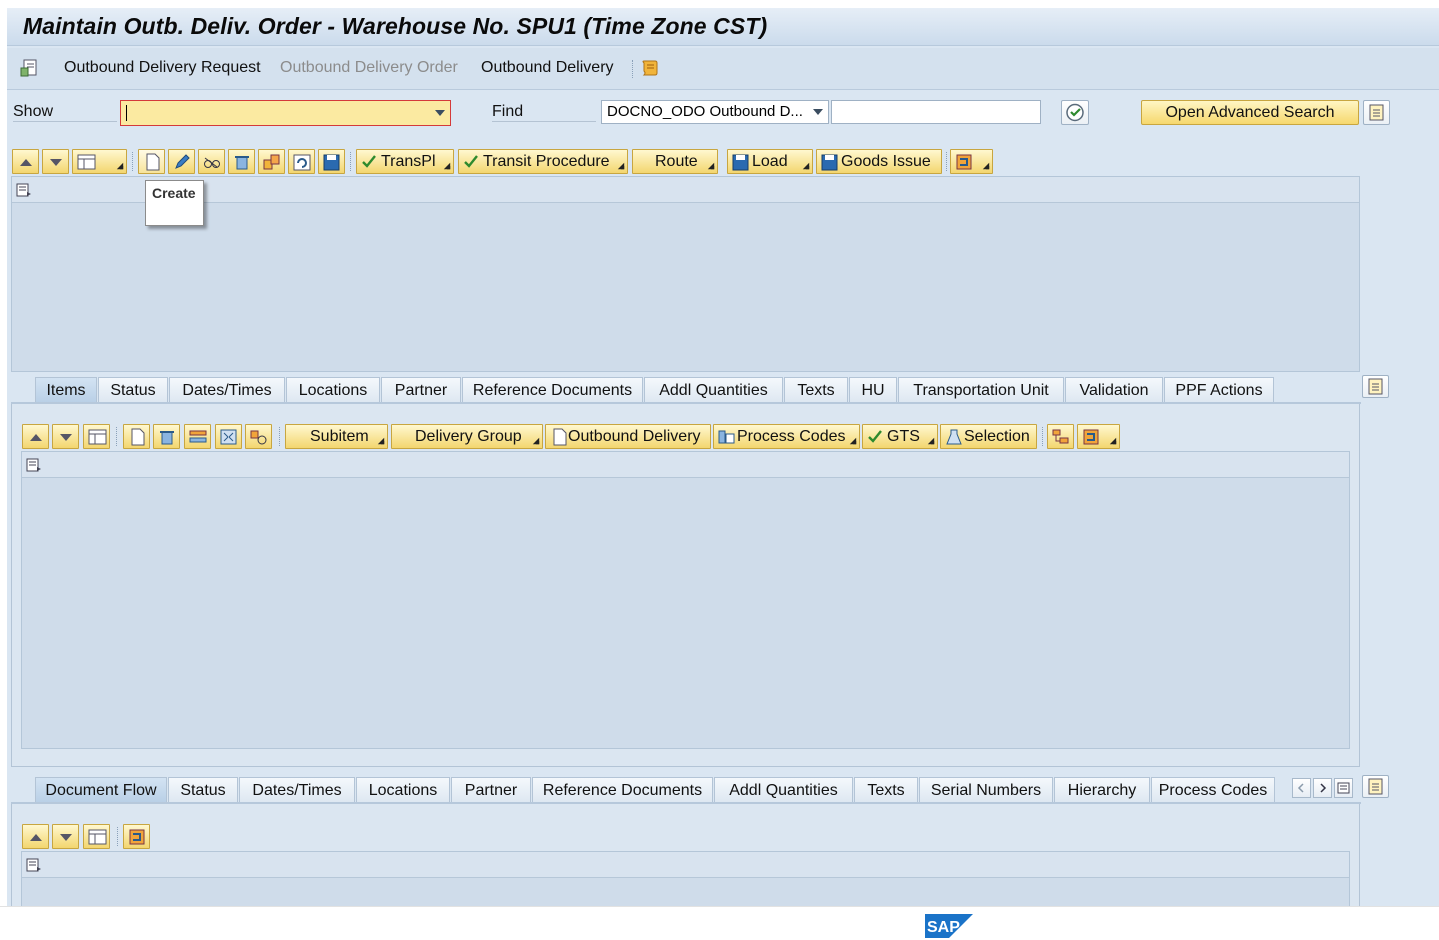  What do you see at coordinates (336, 436) in the screenshot?
I see `subitem-button: Subitem` at bounding box center [336, 436].